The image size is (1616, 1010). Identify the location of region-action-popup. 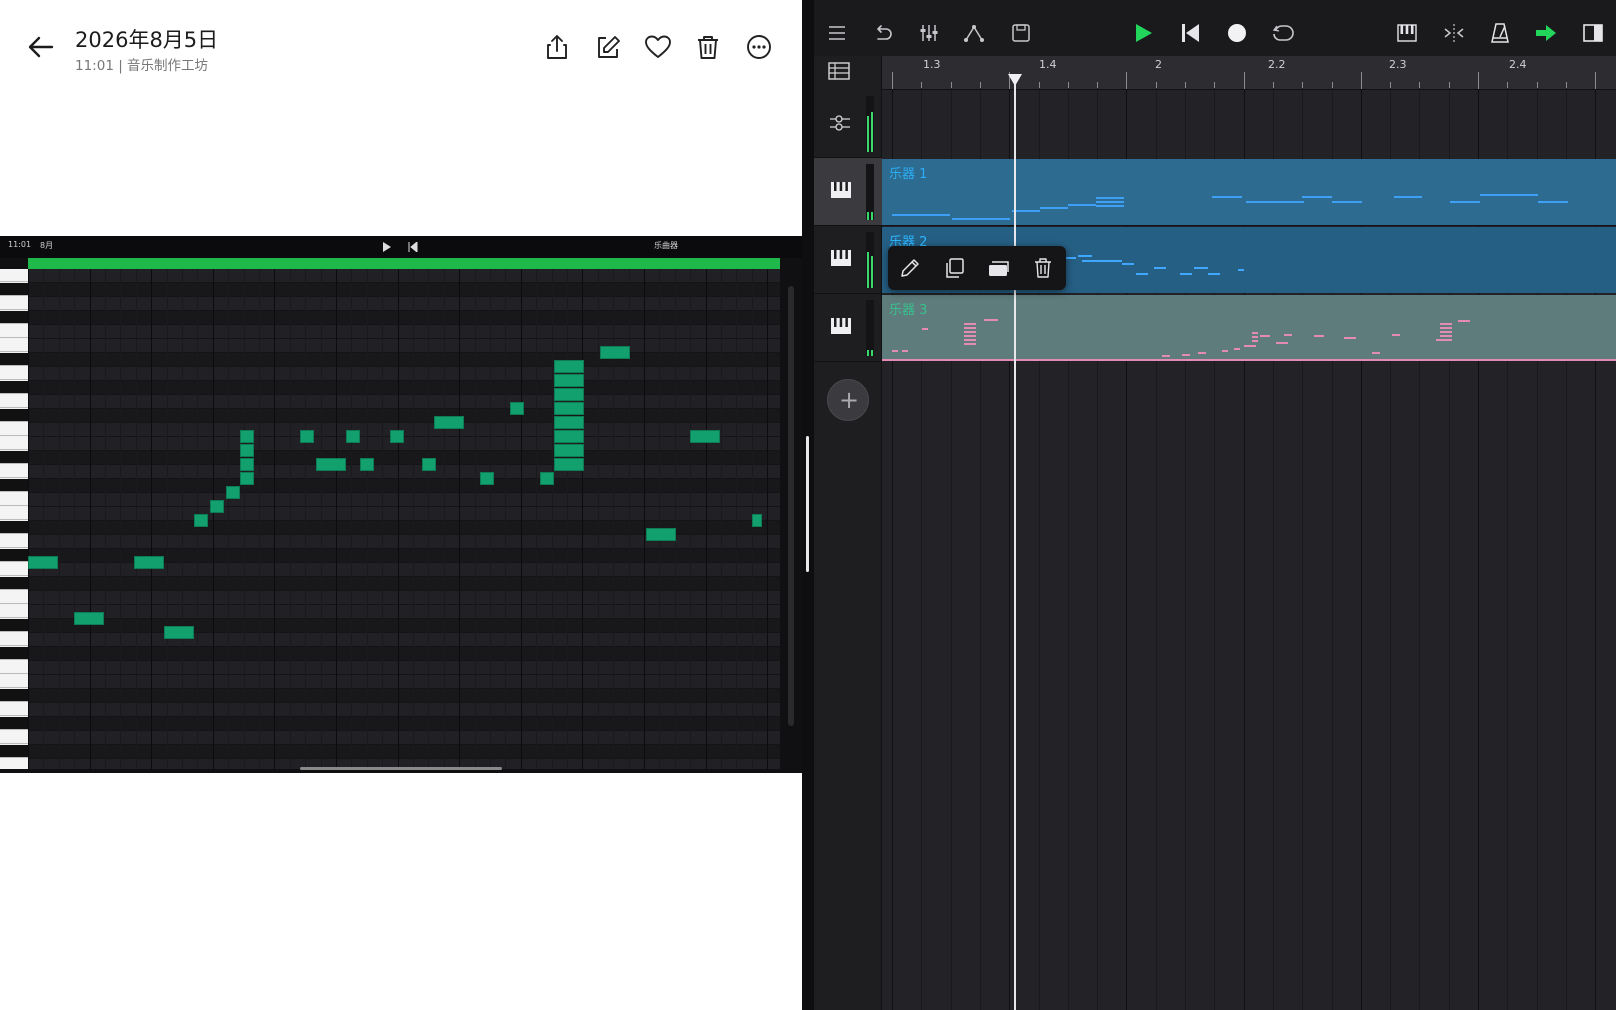
(977, 268).